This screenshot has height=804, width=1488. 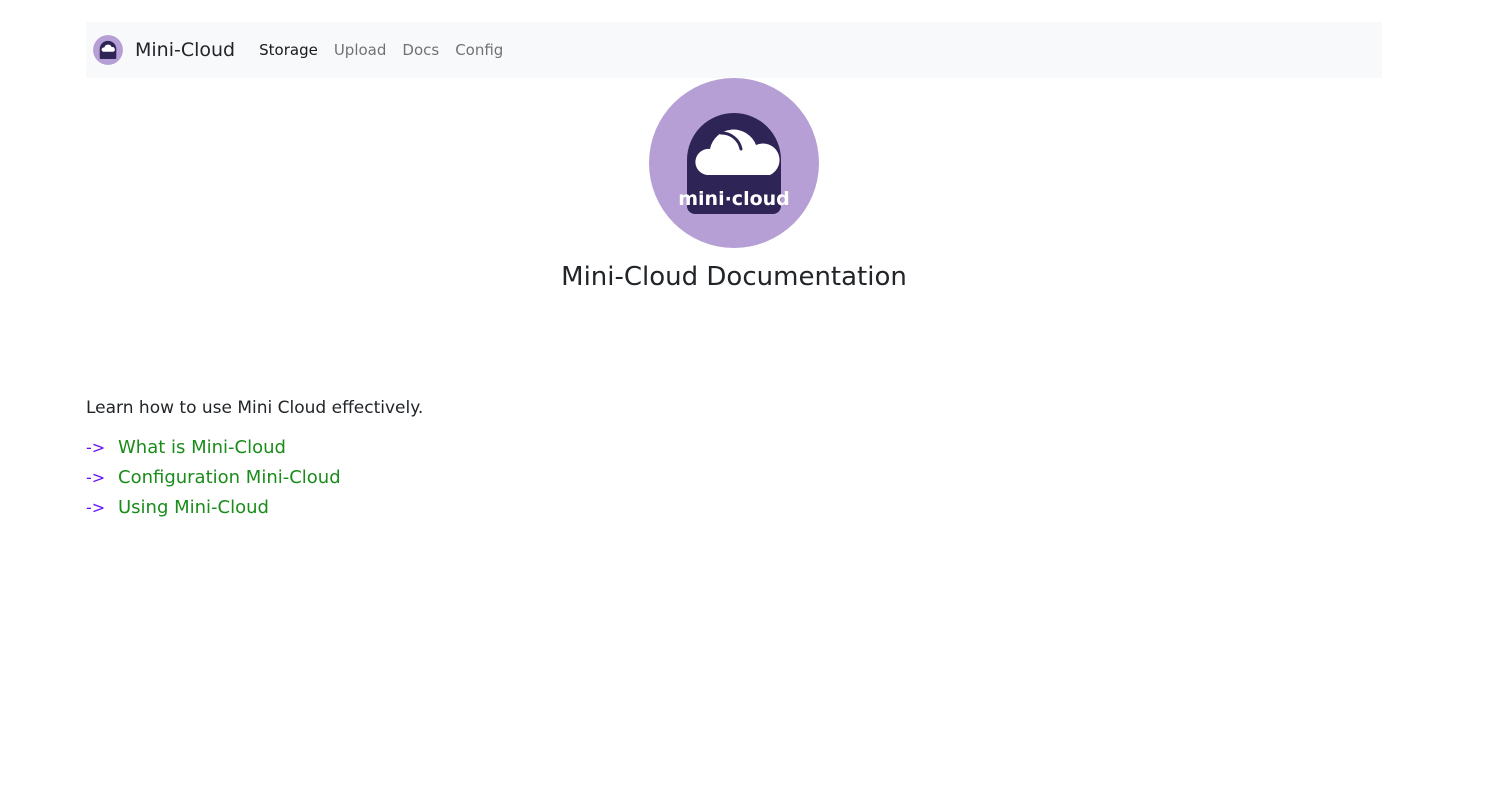 I want to click on intro-text: Learn how to use Mini Cloud effectively., so click(x=255, y=408).